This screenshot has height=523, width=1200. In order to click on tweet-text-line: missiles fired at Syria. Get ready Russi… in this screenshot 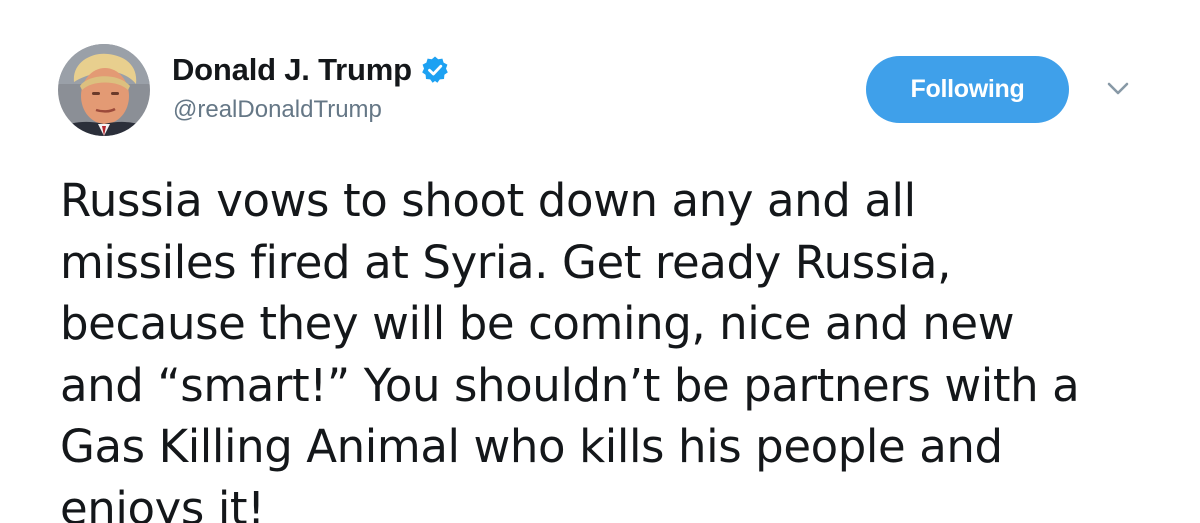, I will do `click(506, 262)`.